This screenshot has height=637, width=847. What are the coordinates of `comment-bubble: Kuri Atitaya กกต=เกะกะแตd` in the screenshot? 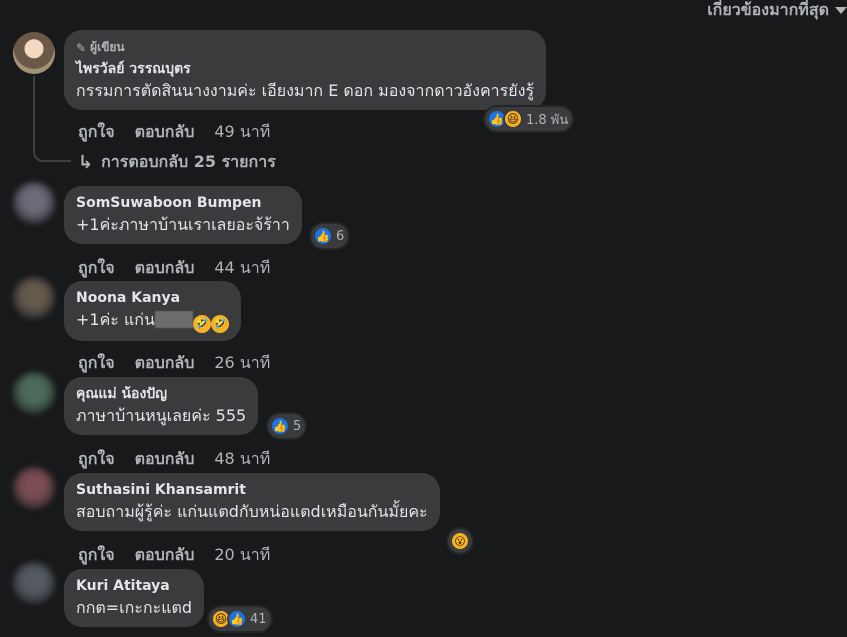 It's located at (134, 598).